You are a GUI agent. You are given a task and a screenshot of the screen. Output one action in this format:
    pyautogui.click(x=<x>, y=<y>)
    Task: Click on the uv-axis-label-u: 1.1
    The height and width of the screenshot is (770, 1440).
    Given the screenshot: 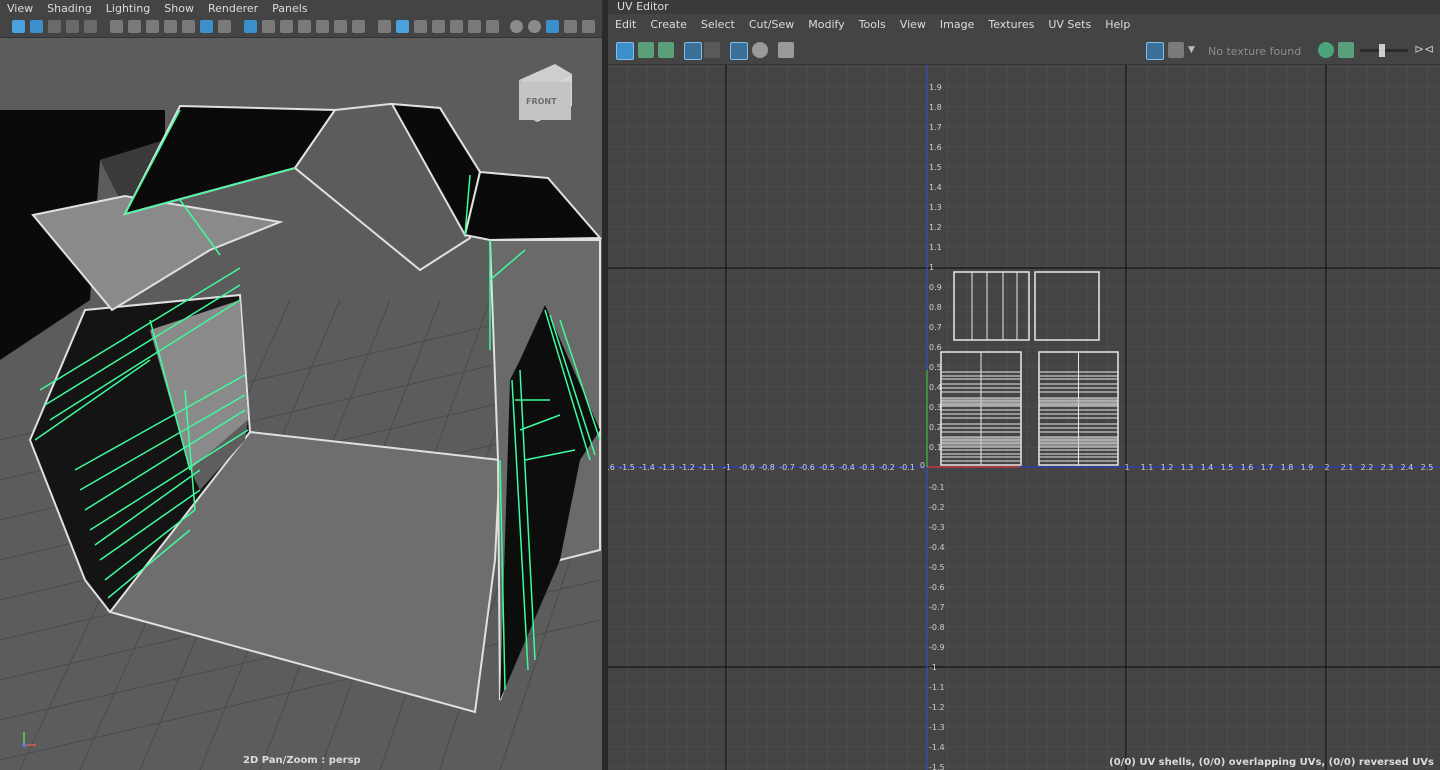 What is the action you would take?
    pyautogui.click(x=1147, y=467)
    